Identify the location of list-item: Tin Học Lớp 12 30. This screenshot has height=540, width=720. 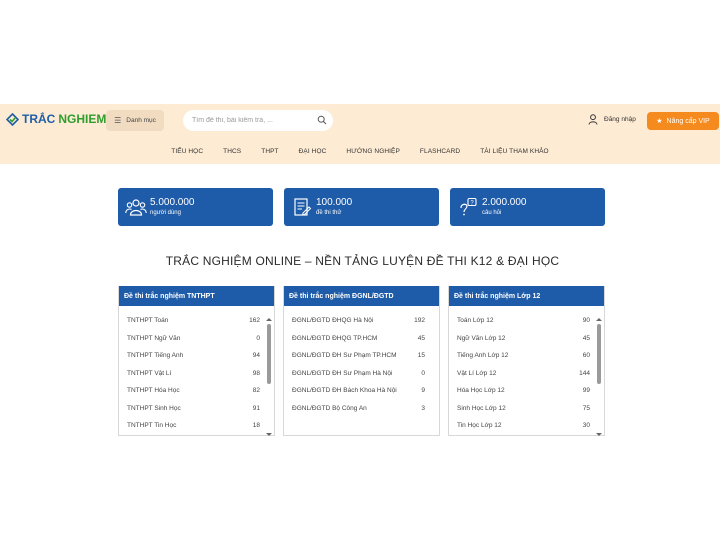
(523, 428).